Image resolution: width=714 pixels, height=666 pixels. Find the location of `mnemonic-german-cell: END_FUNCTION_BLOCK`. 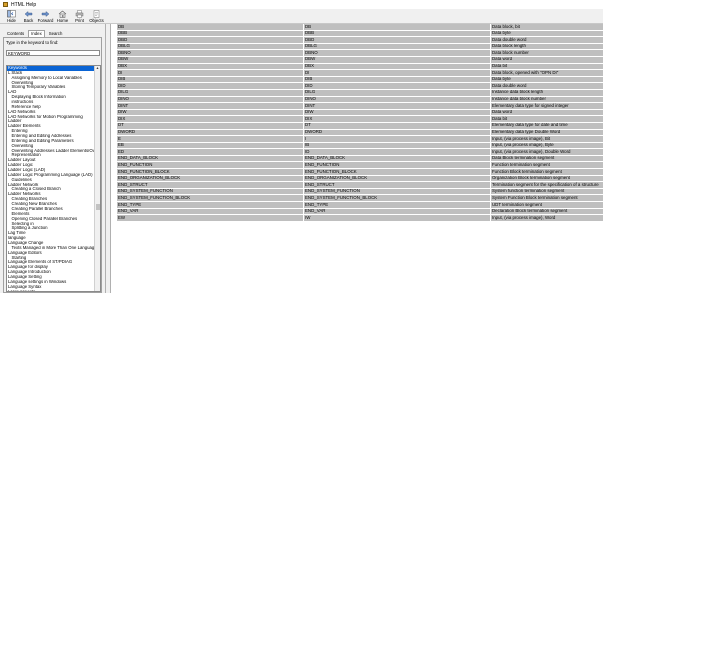

mnemonic-german-cell: END_FUNCTION_BLOCK is located at coordinates (210, 172).